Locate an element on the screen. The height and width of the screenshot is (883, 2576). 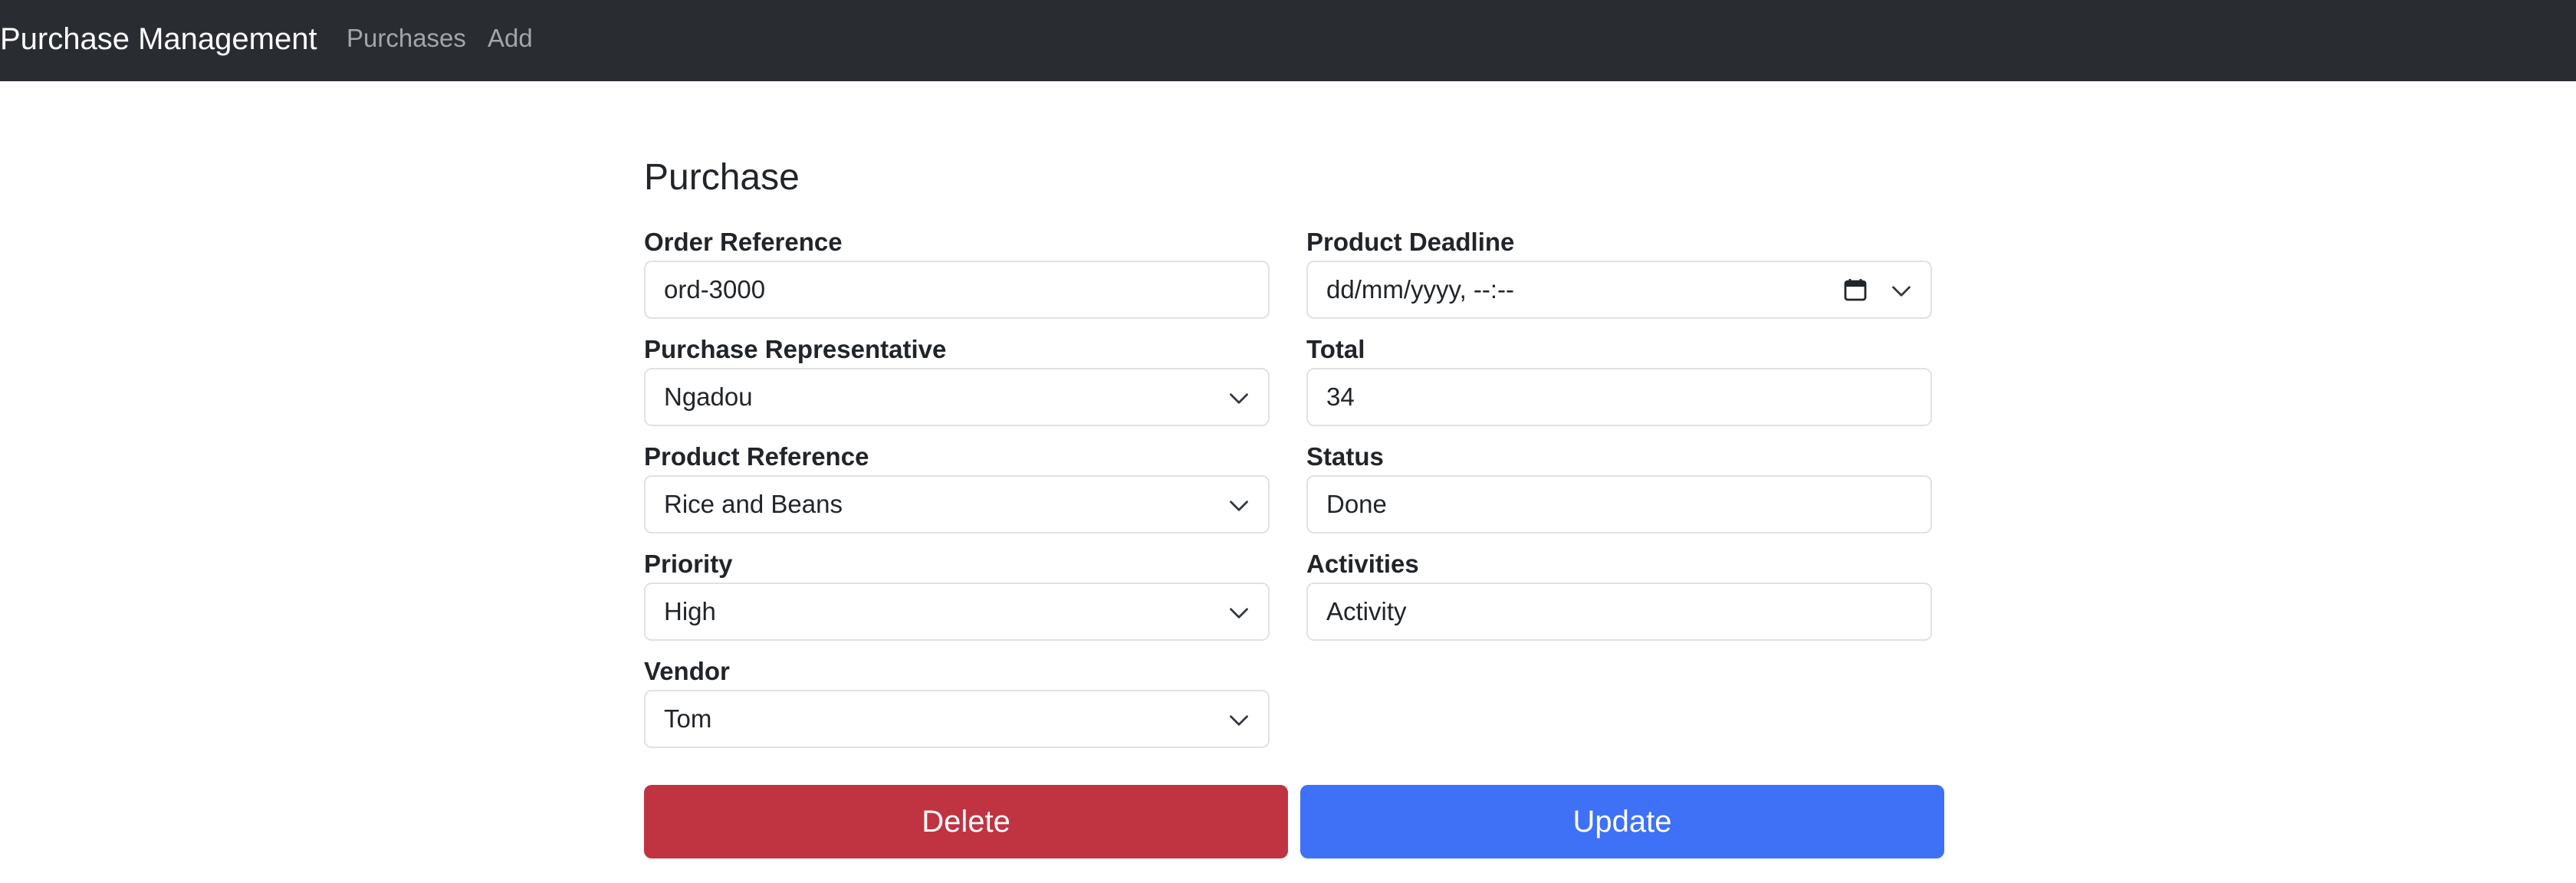
product-reference-label: Product Reference is located at coordinates (757, 457).